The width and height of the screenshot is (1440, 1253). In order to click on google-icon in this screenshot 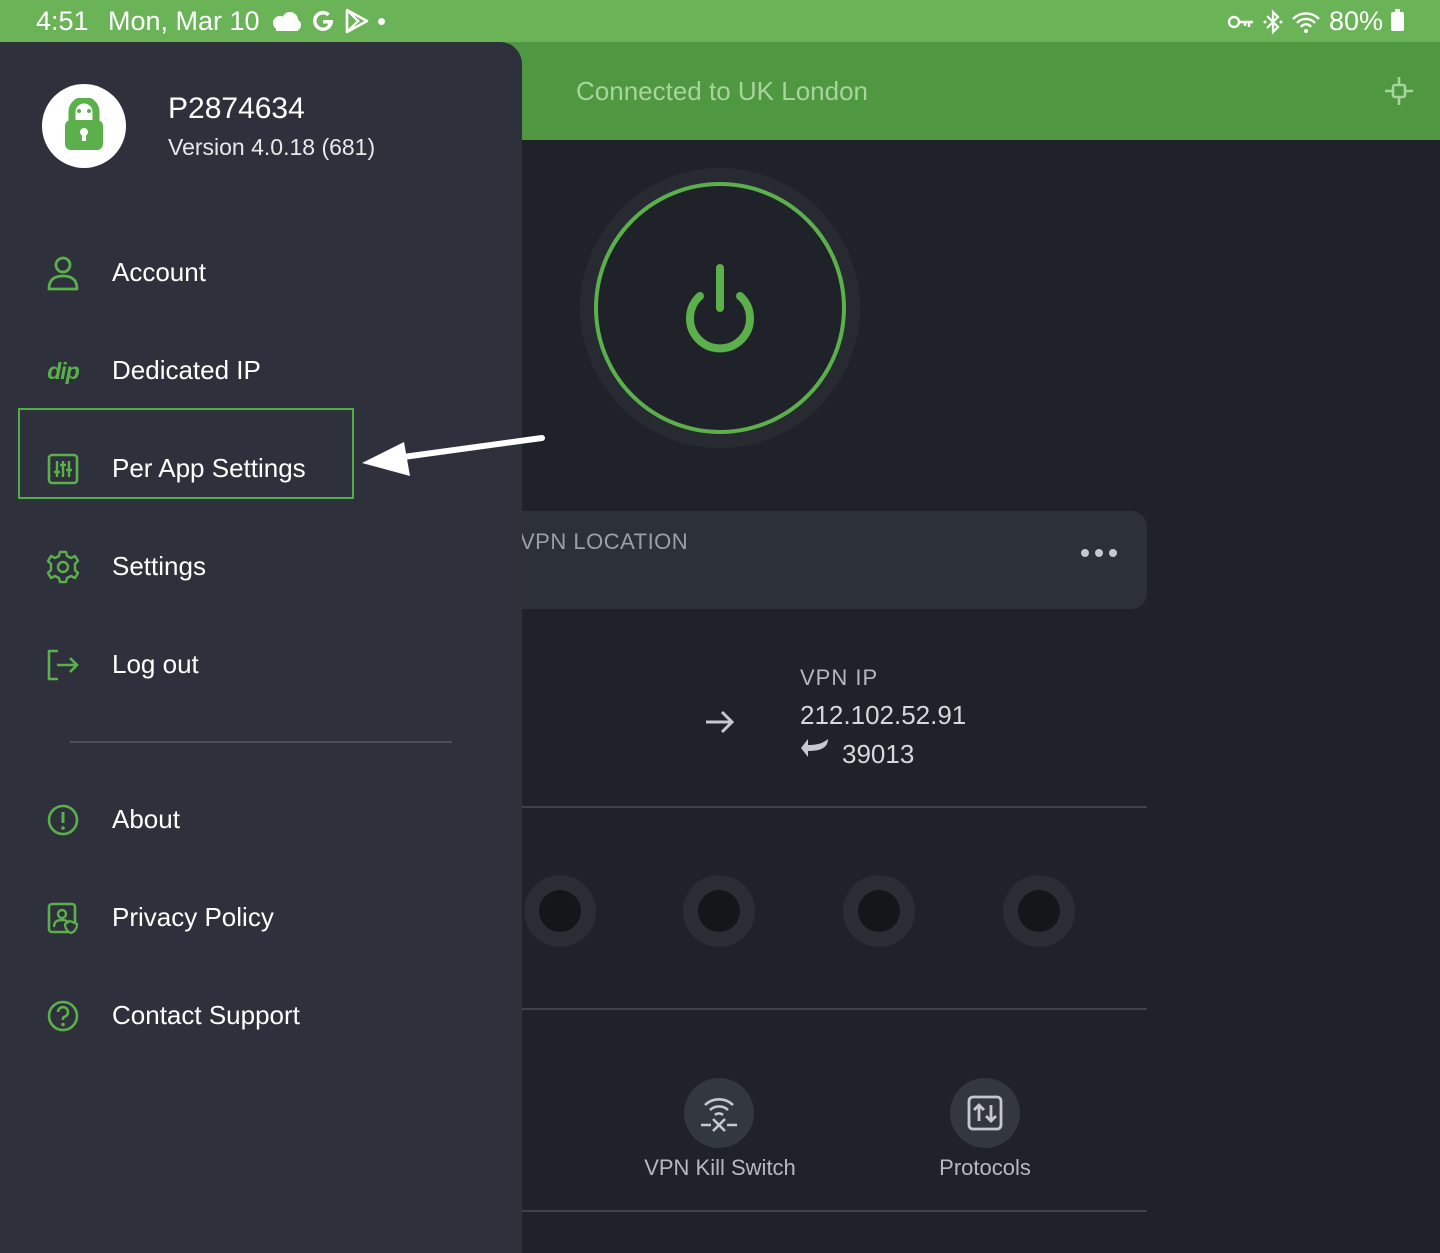, I will do `click(323, 20)`.